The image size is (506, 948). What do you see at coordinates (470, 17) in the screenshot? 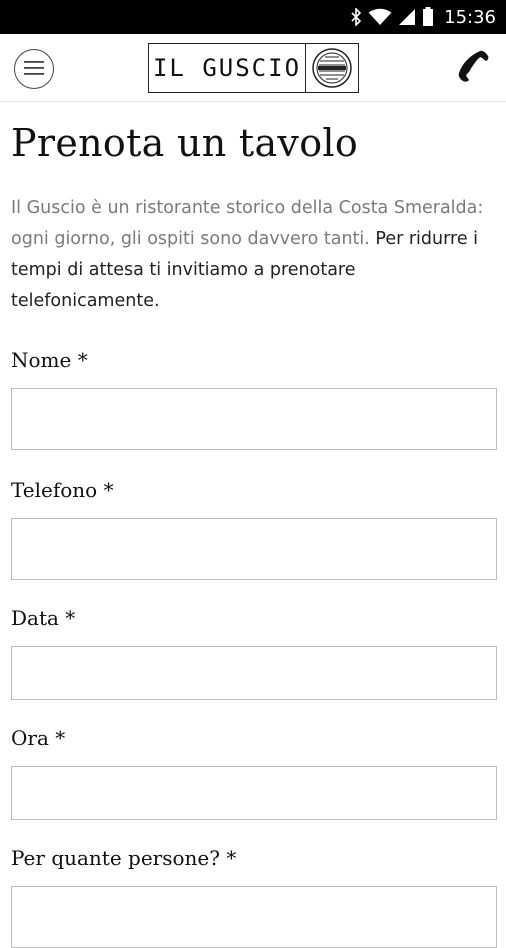
I see `status-time: 15:36` at bounding box center [470, 17].